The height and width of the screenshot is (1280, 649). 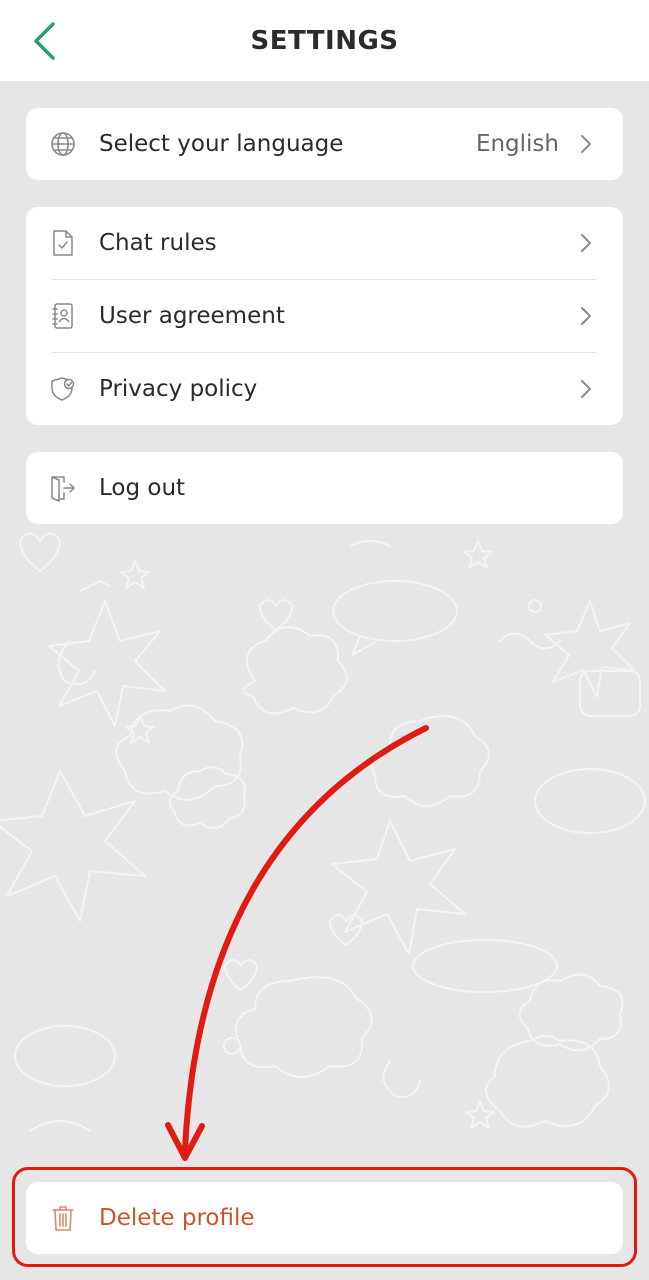 I want to click on user-agreement-row: User agreement, so click(x=324, y=316).